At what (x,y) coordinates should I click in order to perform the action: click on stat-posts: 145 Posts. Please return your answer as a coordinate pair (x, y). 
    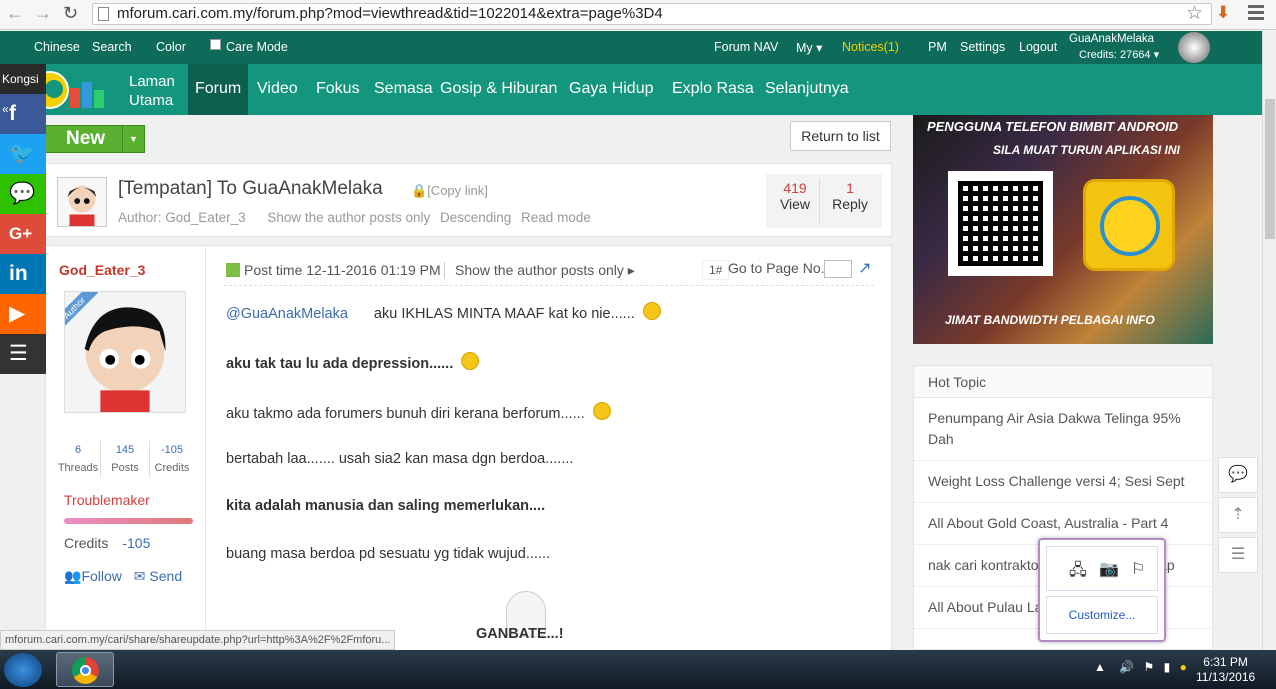
    Looking at the image, I should click on (125, 459).